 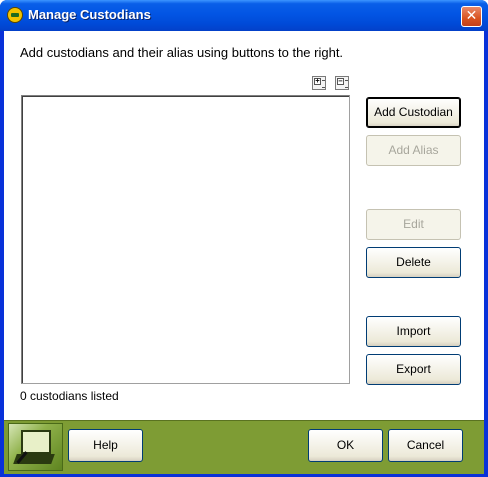 I want to click on add-alias-button: Add Alias, so click(x=413, y=150).